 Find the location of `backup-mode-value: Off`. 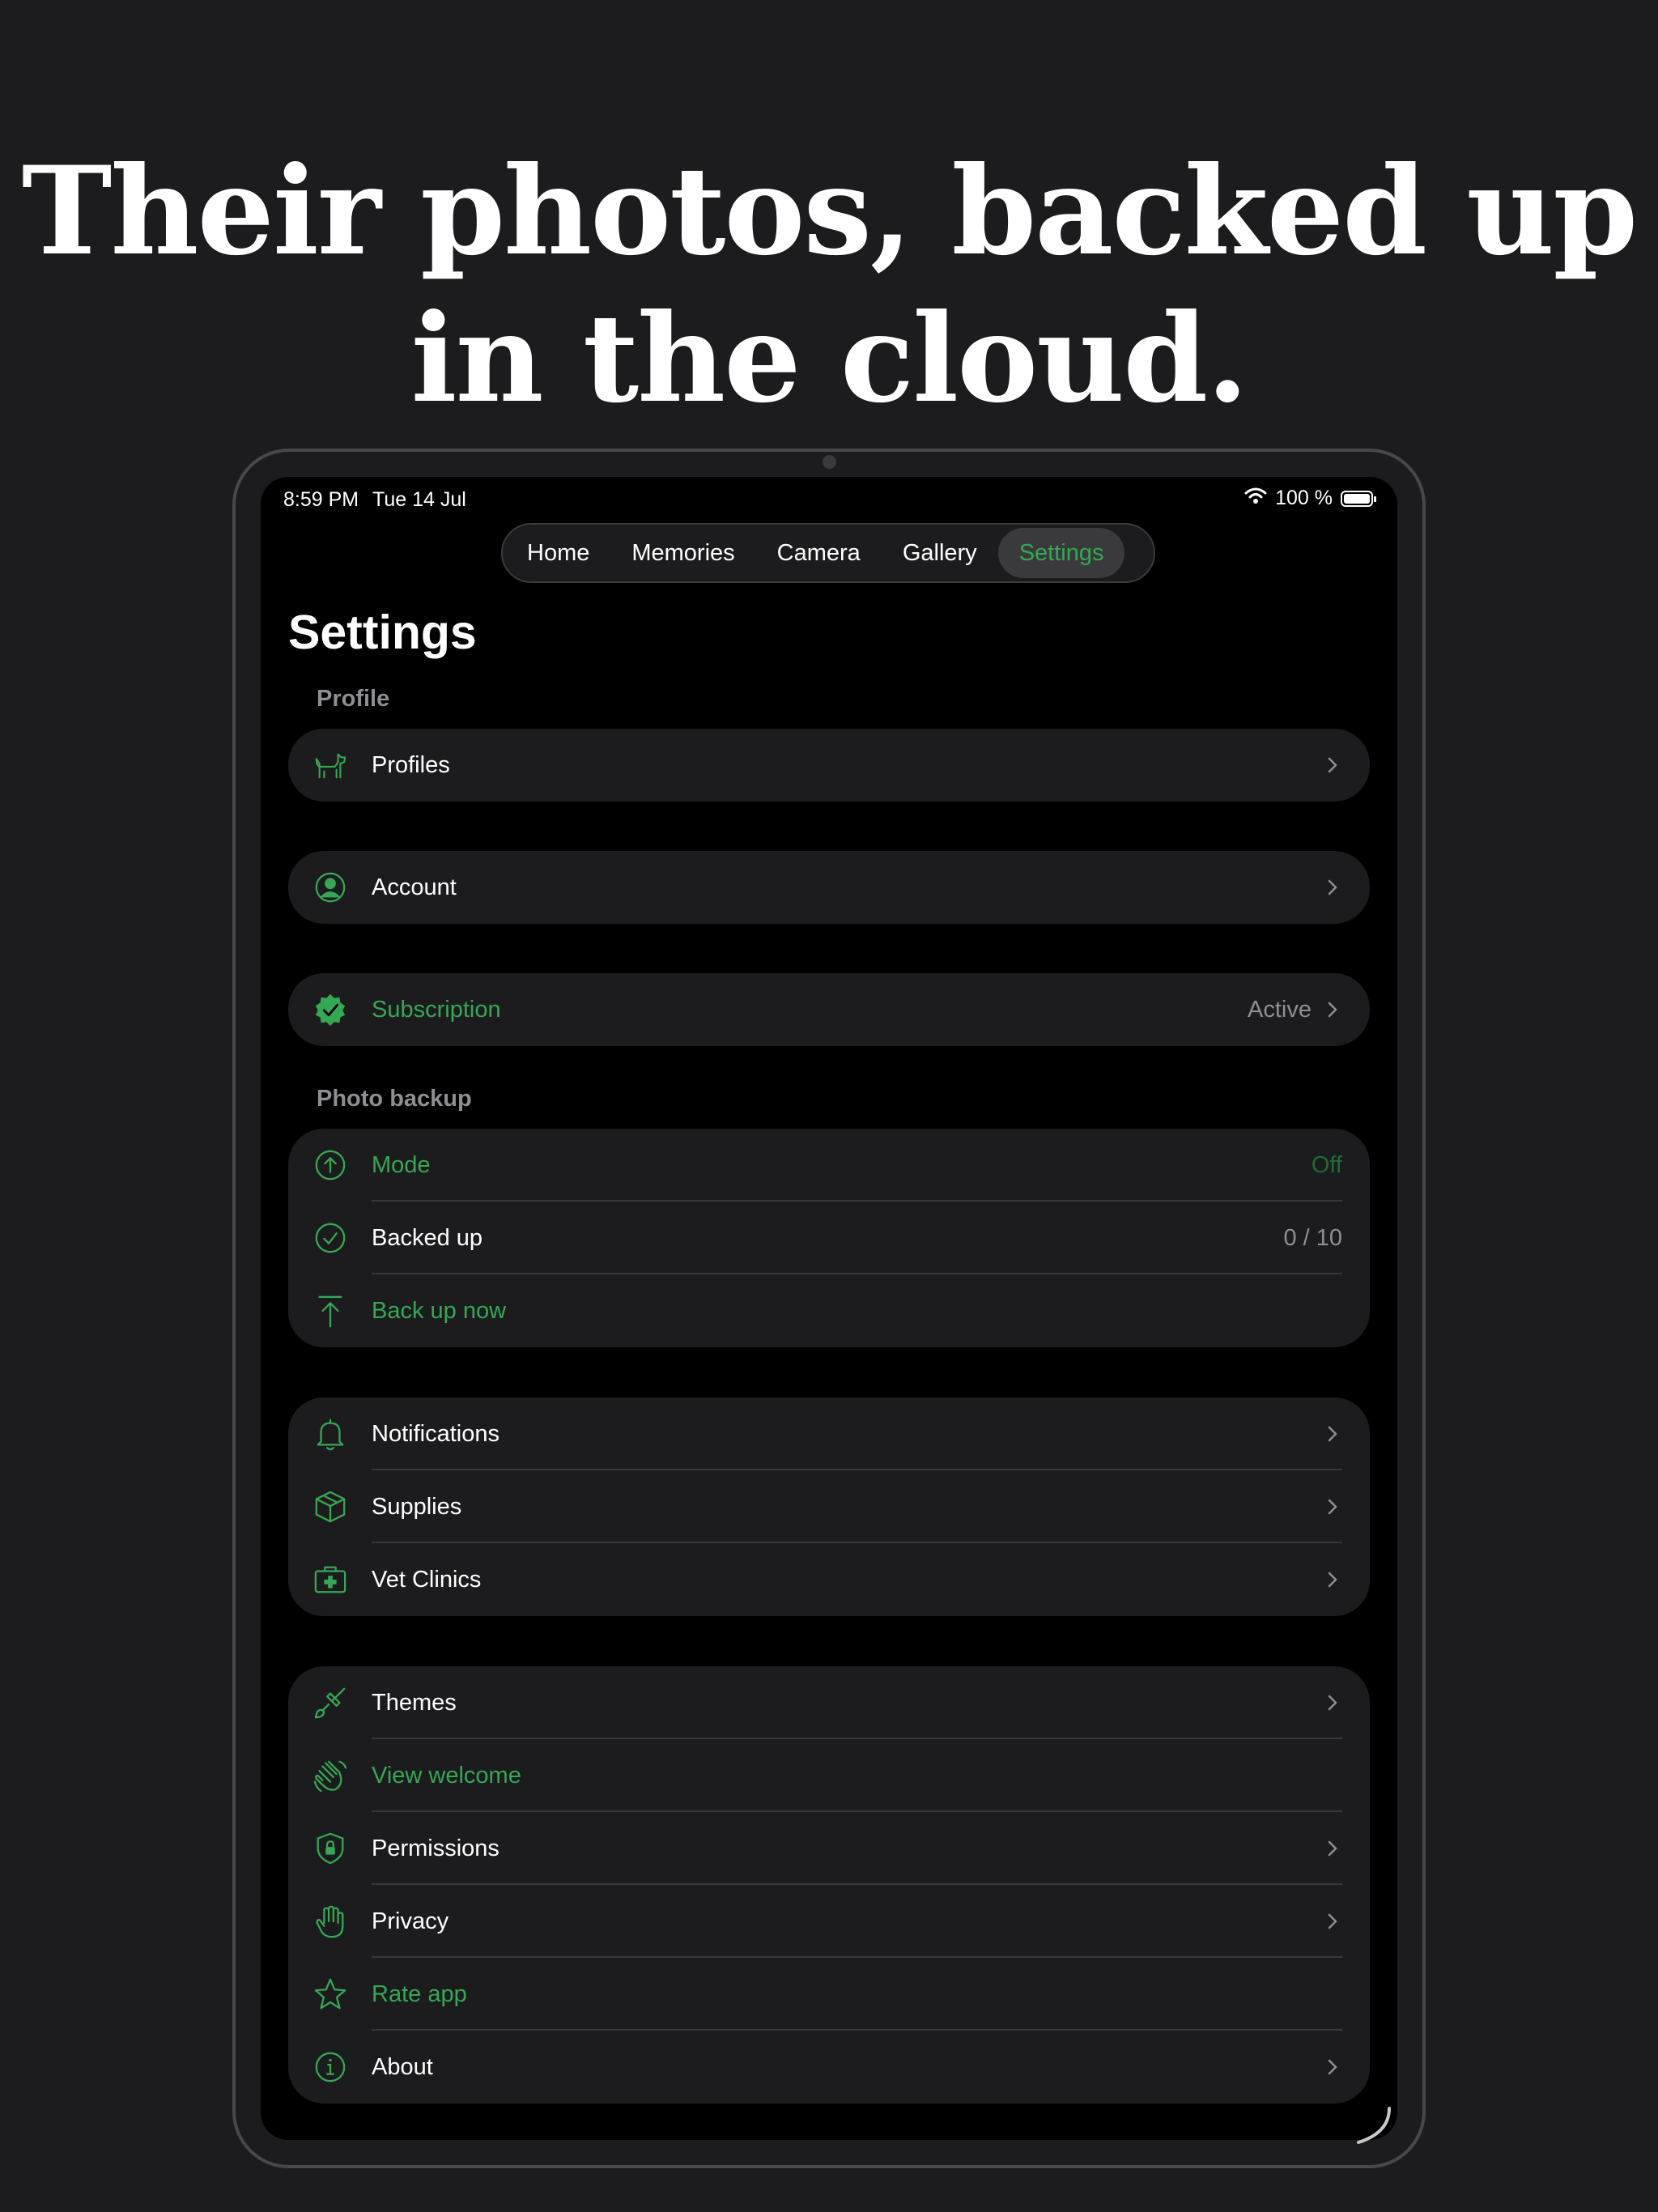

backup-mode-value: Off is located at coordinates (1326, 1165).